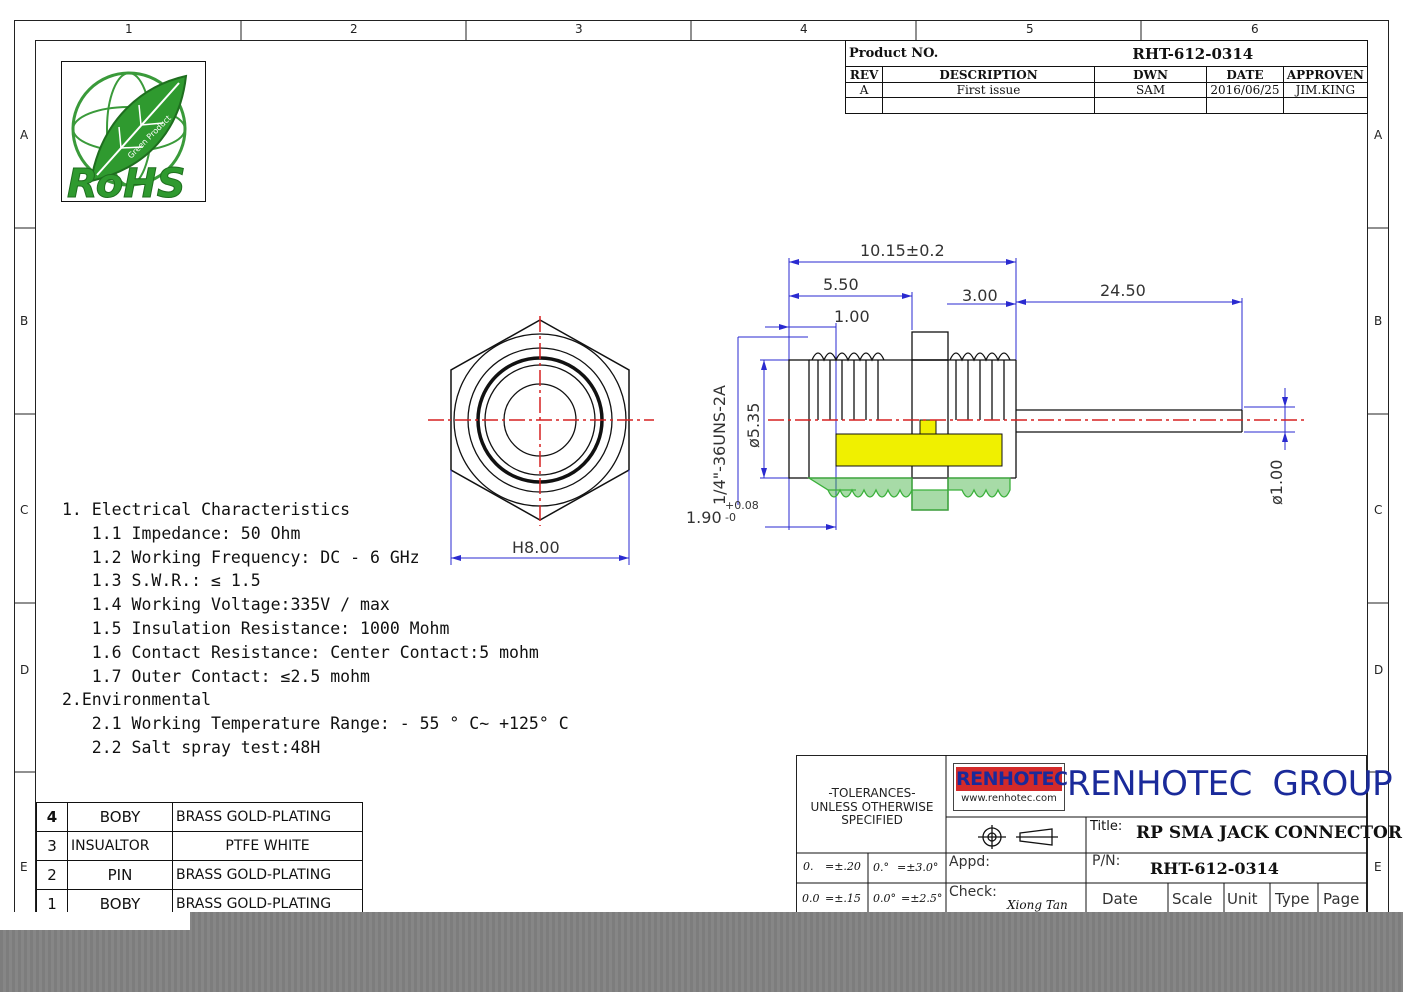 The image size is (1403, 992). I want to click on product-no-label: Product NO., so click(970, 53).